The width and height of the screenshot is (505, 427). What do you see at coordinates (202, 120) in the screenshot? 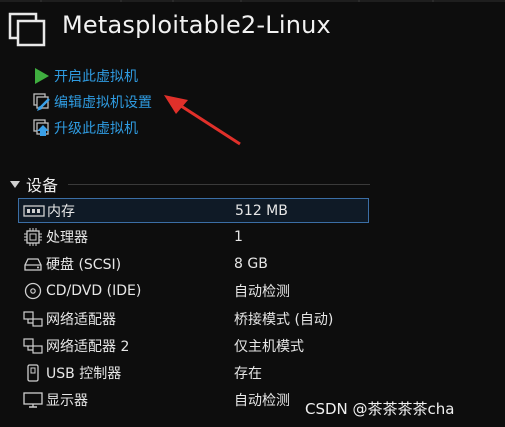
I see `annotation-arrow` at bounding box center [202, 120].